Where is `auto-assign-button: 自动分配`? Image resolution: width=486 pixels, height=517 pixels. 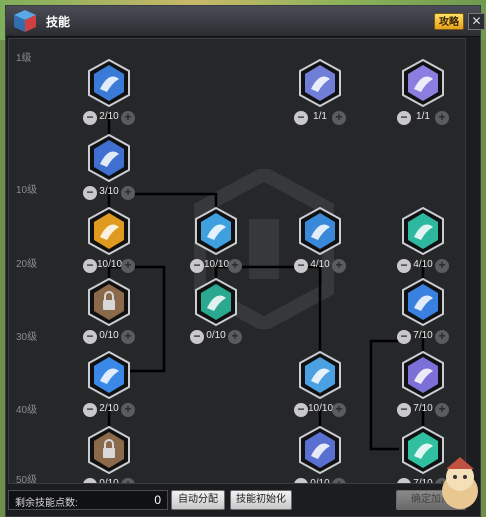
auto-assign-button: 自动分配 is located at coordinates (198, 500).